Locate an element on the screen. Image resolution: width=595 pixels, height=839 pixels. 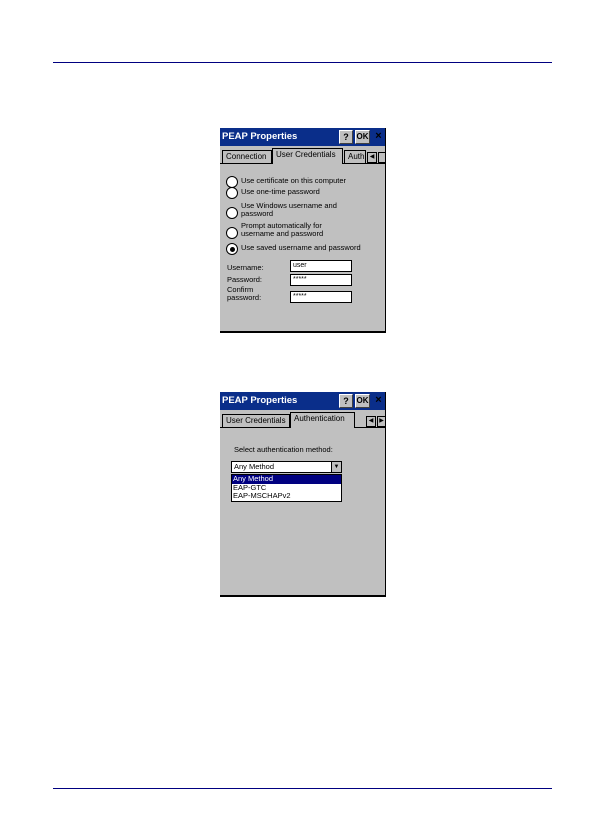
tab-scroll-right-icon is located at coordinates (381, 157).